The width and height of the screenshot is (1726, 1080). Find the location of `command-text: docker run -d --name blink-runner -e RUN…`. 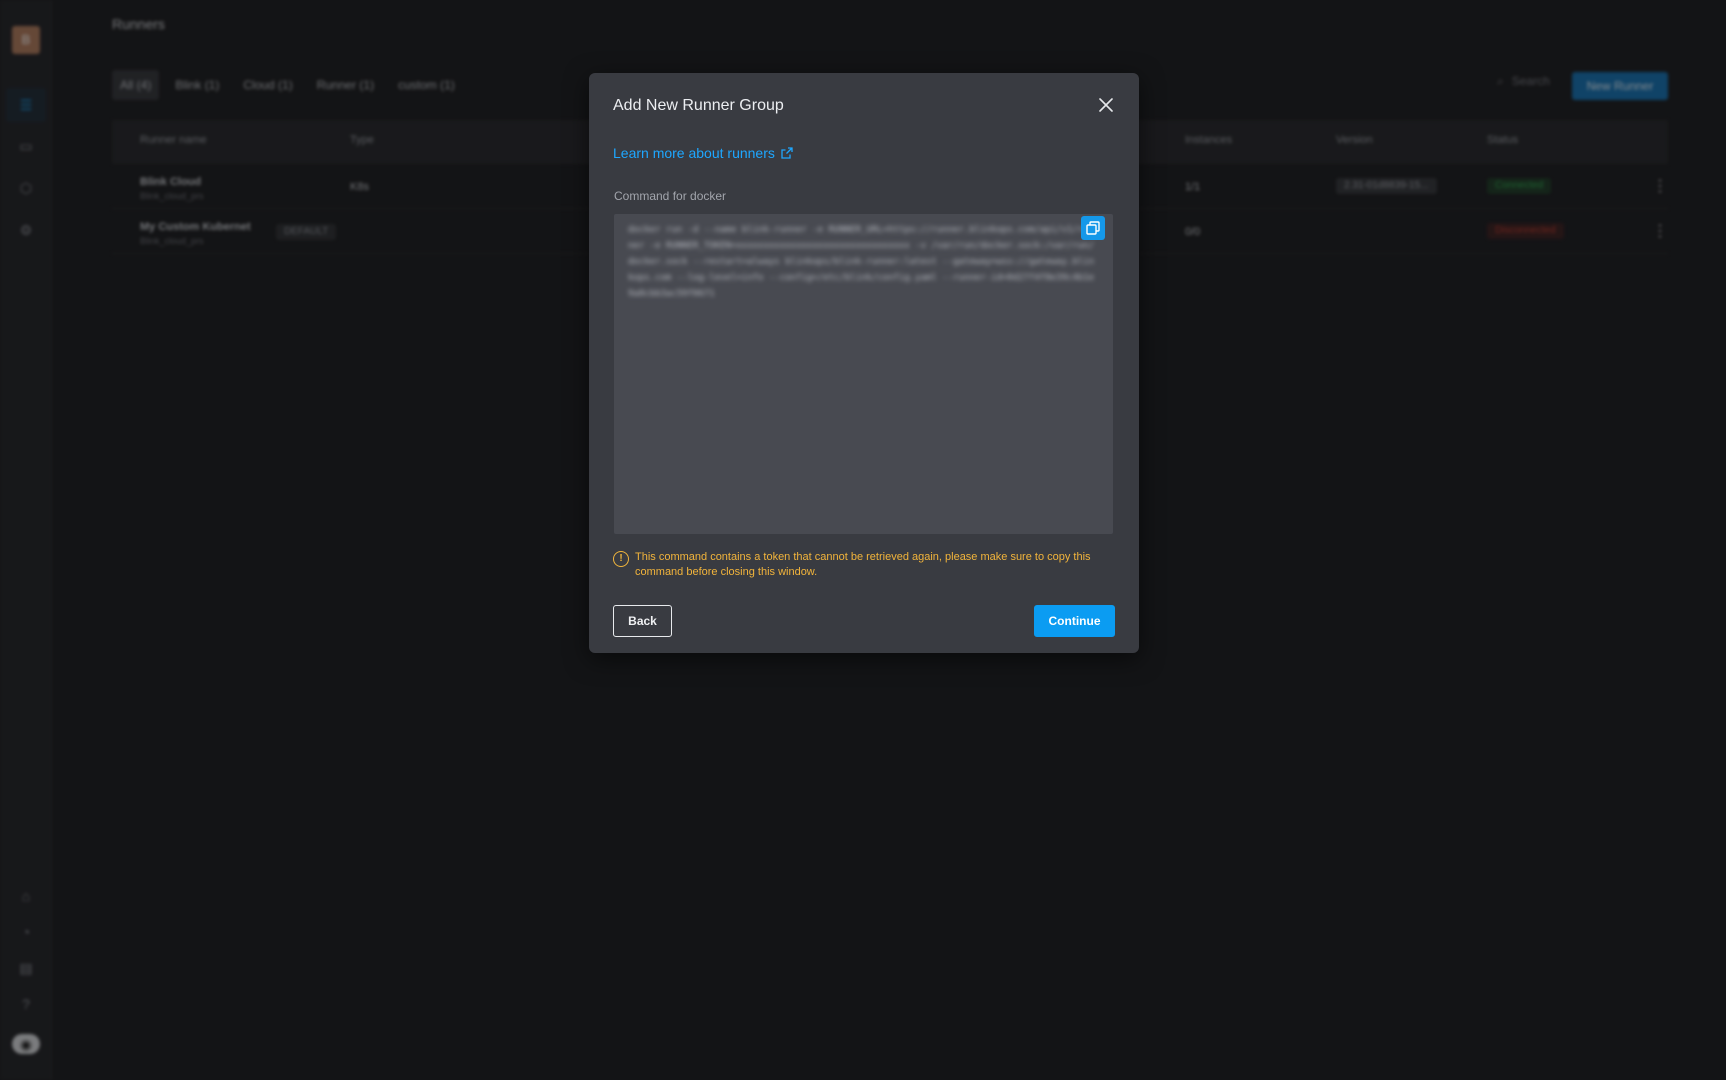

command-text: docker run -d --name blink-runner -e RUN… is located at coordinates (861, 262).